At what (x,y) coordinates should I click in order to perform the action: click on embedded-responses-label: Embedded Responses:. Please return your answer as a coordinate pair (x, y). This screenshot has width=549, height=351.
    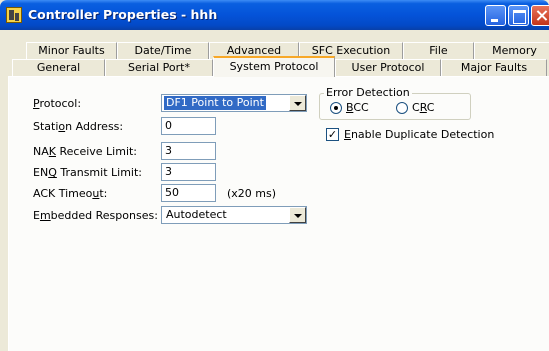
    Looking at the image, I should click on (95, 215).